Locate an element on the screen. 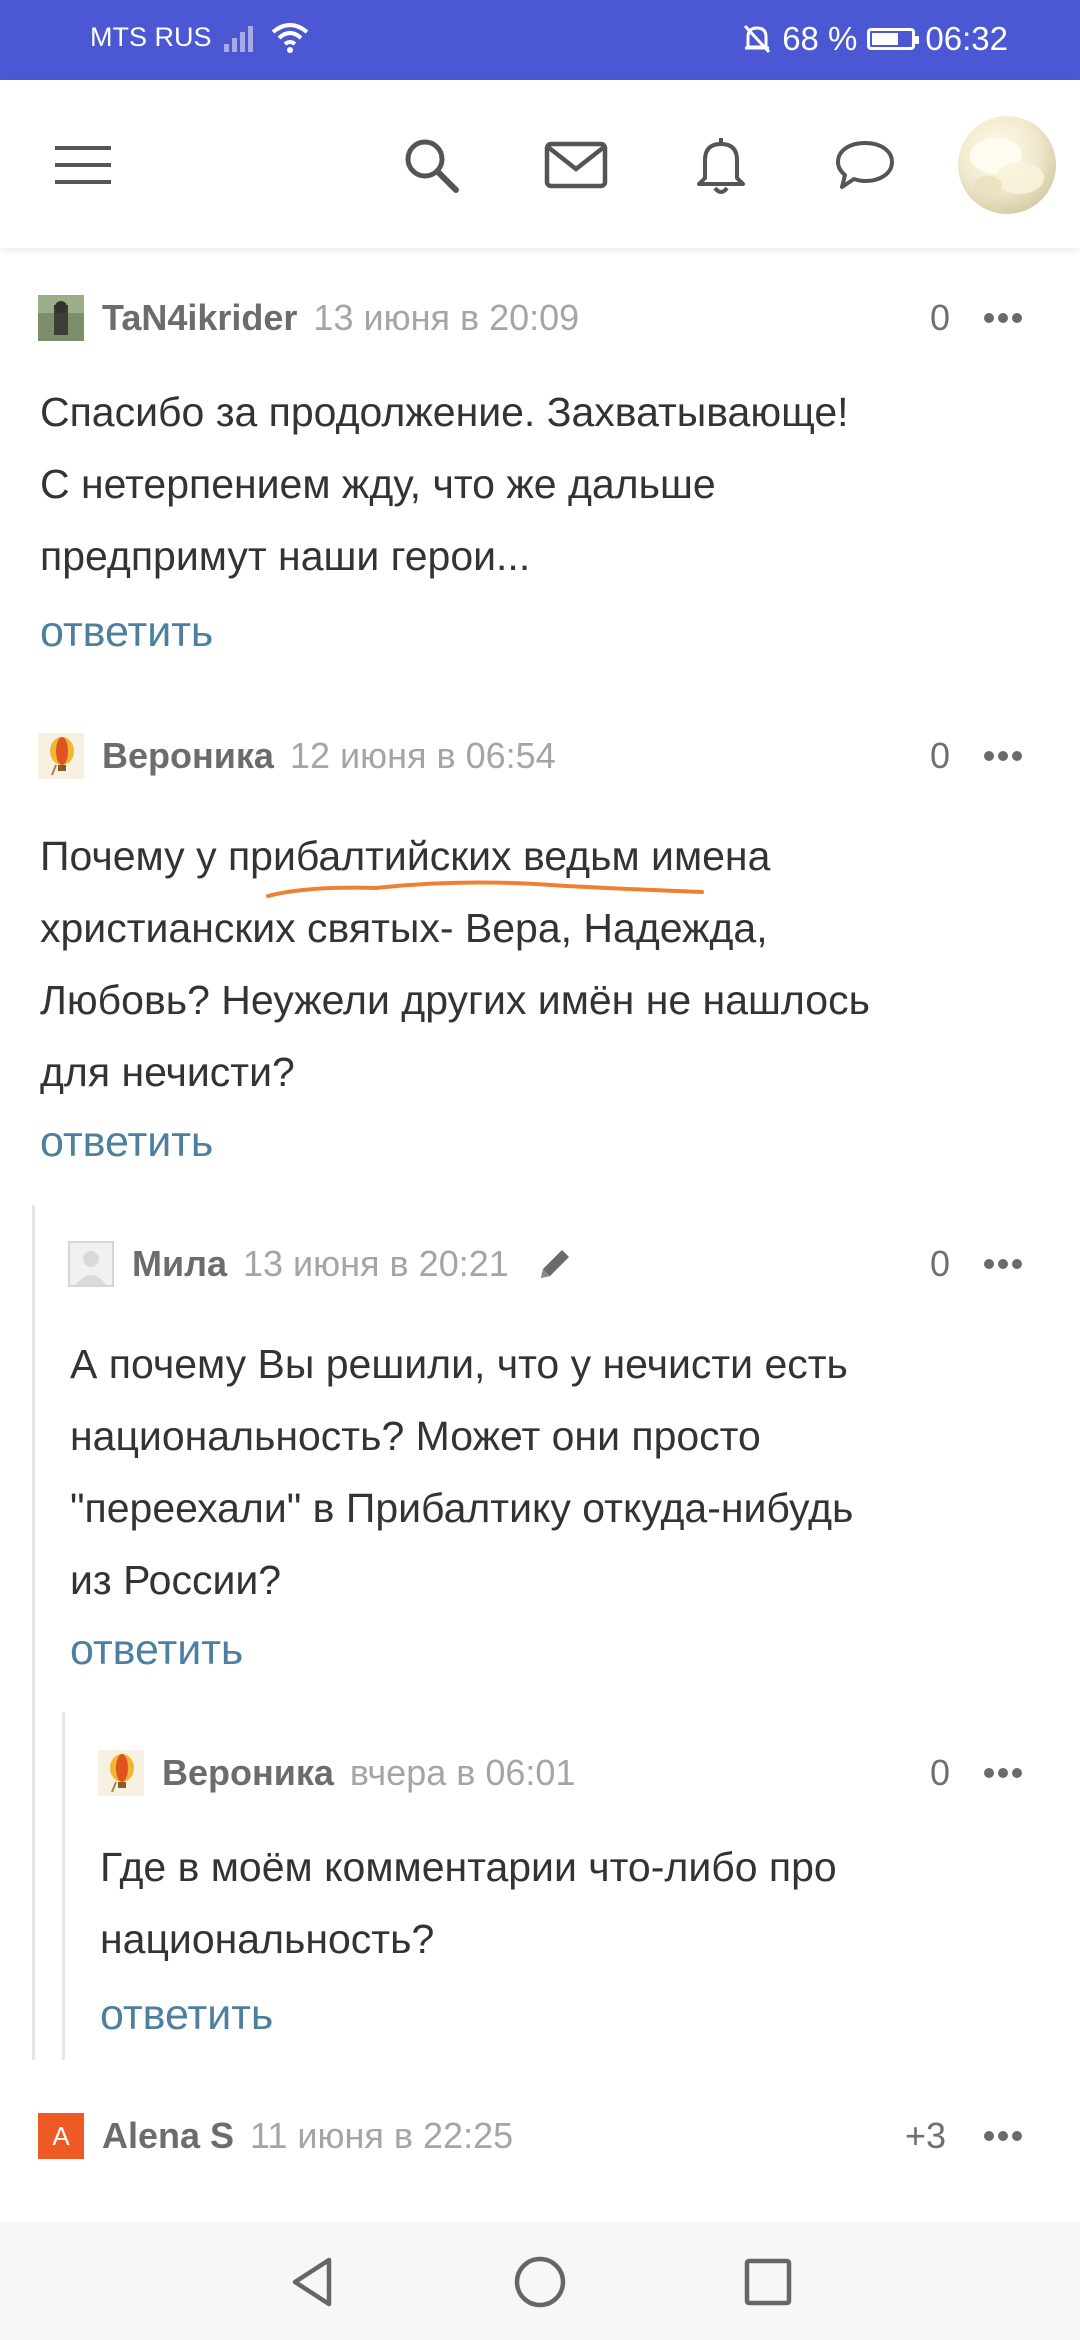  menu-icon is located at coordinates (83, 165).